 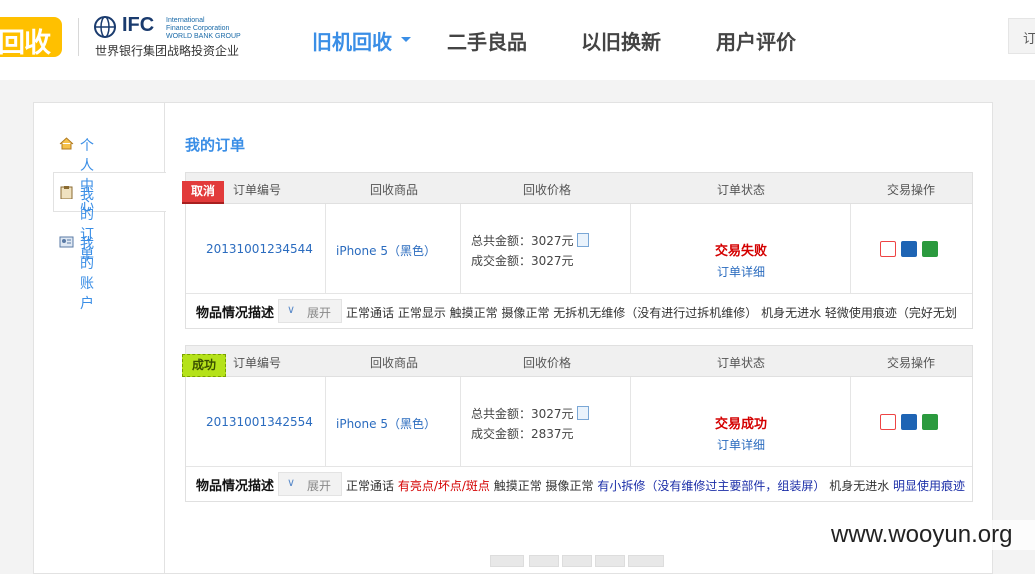 What do you see at coordinates (530, 424) in the screenshot?
I see `price-info: 总共金额：3027元 成交金额：2837元` at bounding box center [530, 424].